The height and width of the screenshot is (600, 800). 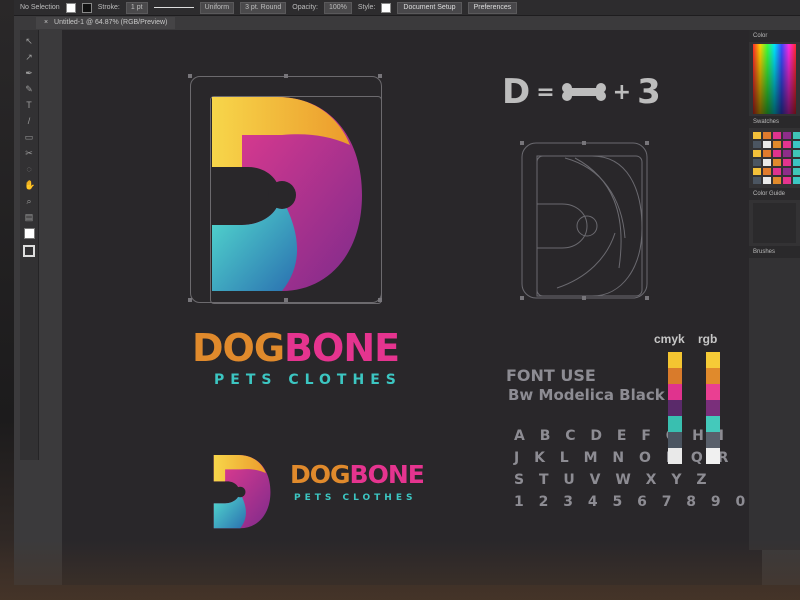 What do you see at coordinates (774, 290) in the screenshot?
I see `right-panels: Color Swatches Color Guide Brushes` at bounding box center [774, 290].